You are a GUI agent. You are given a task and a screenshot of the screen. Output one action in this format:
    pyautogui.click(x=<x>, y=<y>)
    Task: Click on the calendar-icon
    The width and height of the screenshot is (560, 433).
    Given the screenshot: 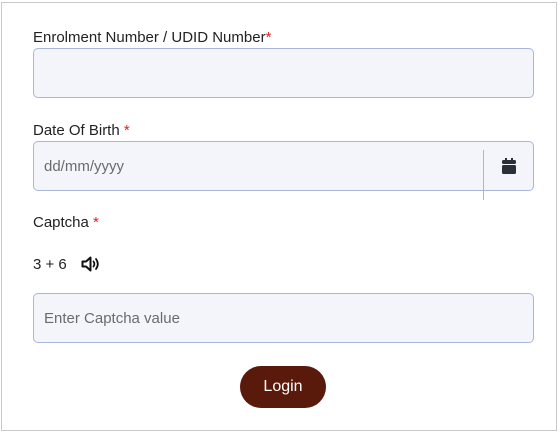 What is the action you would take?
    pyautogui.click(x=509, y=166)
    